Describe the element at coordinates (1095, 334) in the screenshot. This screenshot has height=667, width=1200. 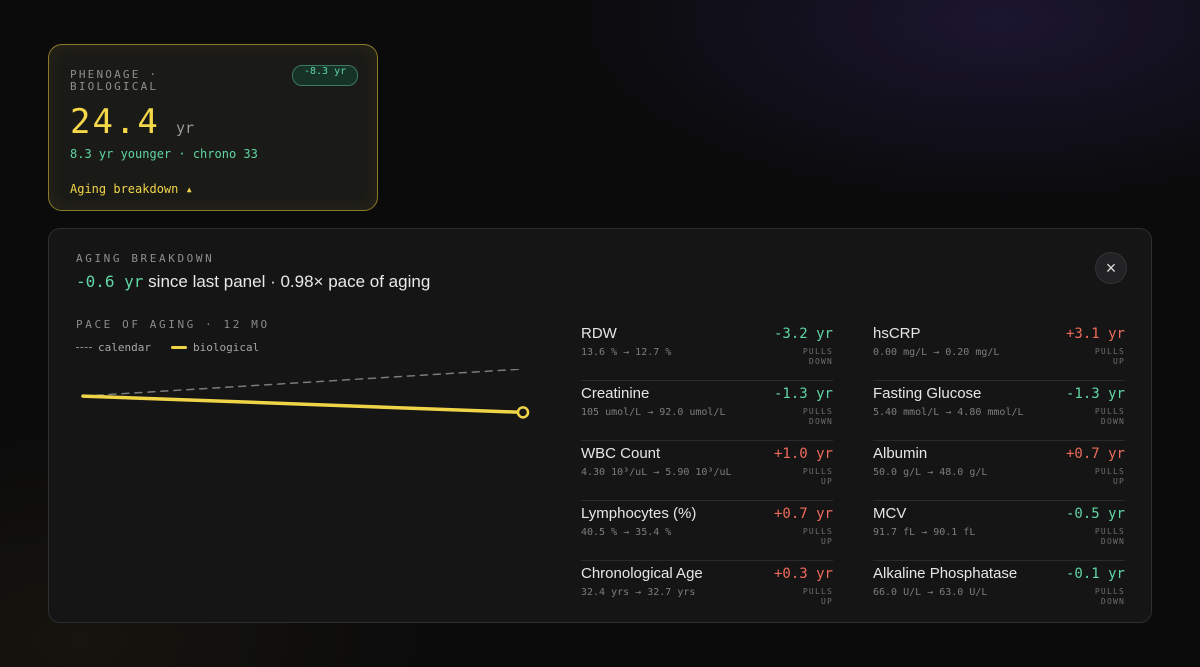
I see `biomarker-delta: +3.1 yr` at that location.